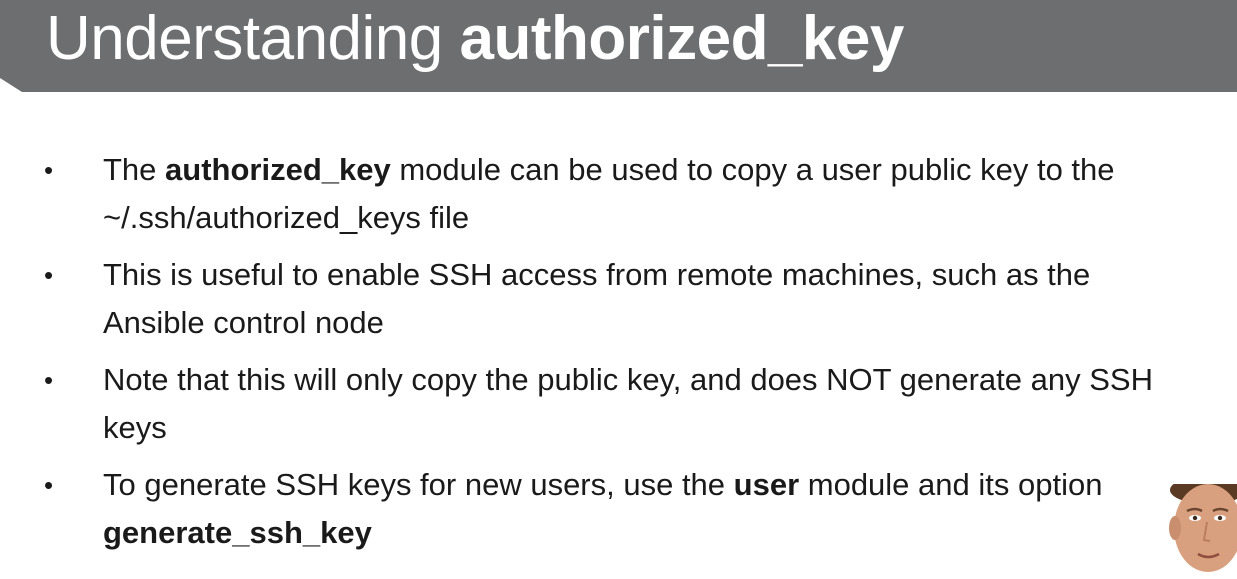 The image size is (1237, 579). What do you see at coordinates (951, 484) in the screenshot?
I see `bullet-text-part: module and its option` at bounding box center [951, 484].